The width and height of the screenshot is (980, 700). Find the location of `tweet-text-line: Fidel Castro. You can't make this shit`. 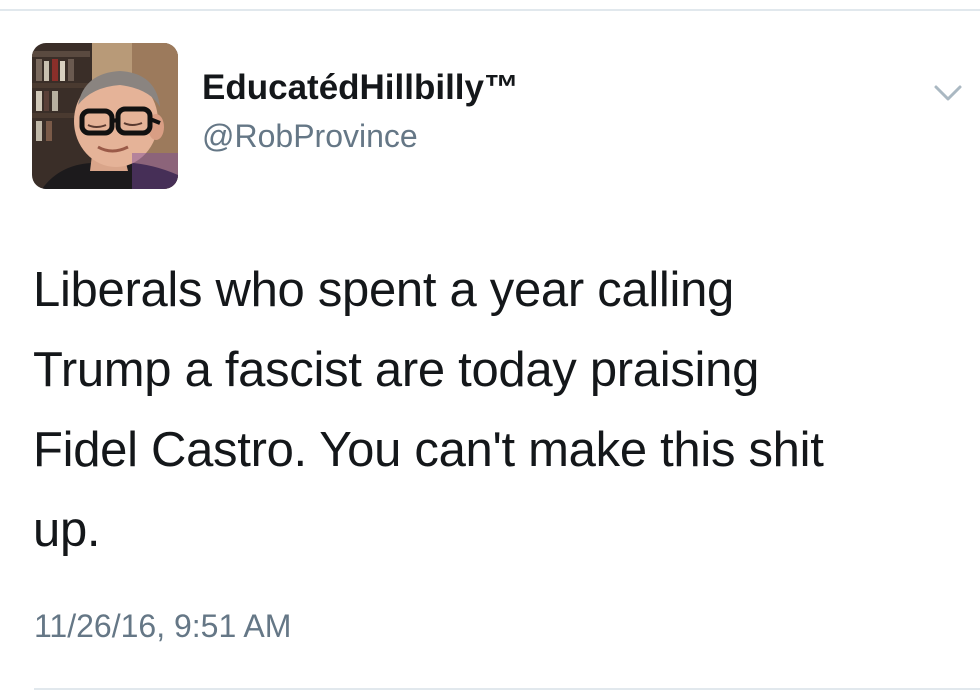

tweet-text-line: Fidel Castro. You can't make this shit is located at coordinates (428, 450).